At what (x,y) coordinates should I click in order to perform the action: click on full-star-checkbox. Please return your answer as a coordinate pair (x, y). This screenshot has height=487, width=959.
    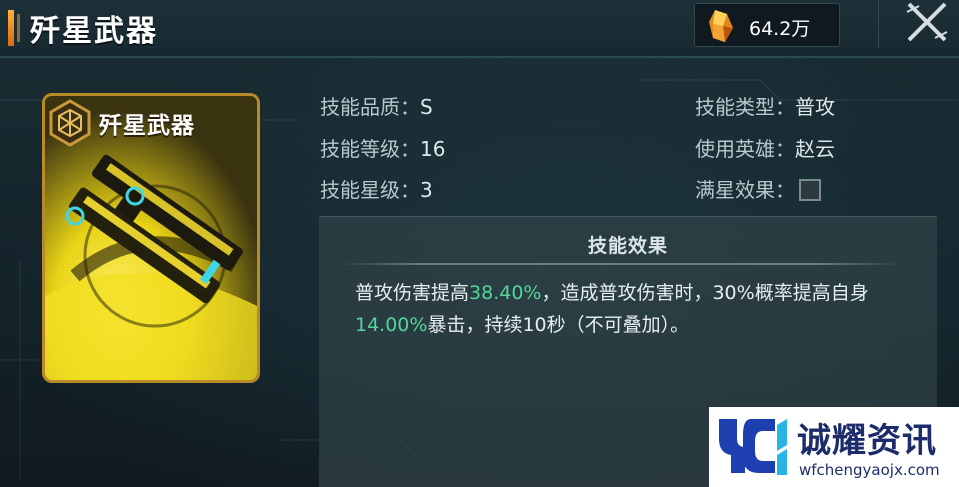
    Looking at the image, I should click on (810, 190).